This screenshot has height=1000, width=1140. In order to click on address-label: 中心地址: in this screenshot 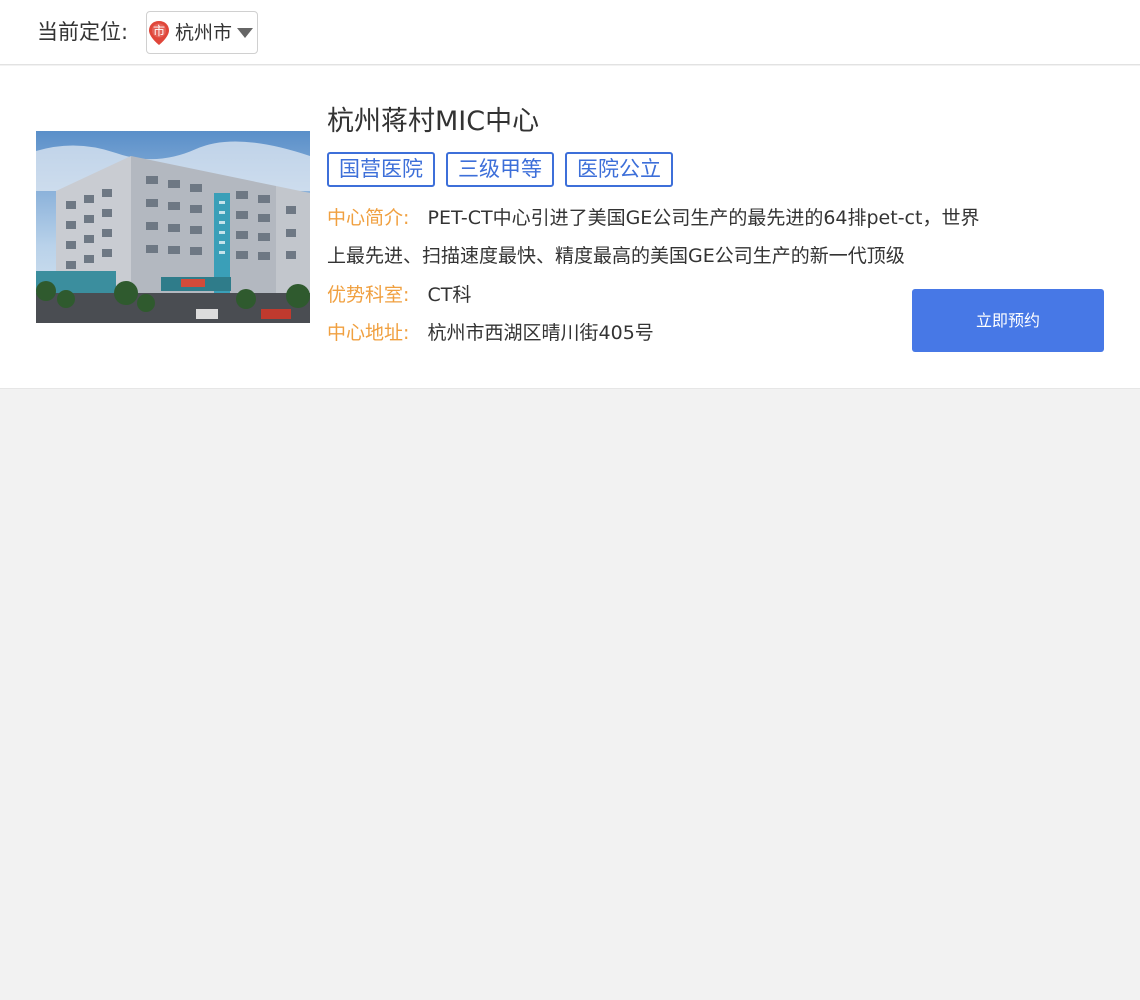, I will do `click(368, 333)`.